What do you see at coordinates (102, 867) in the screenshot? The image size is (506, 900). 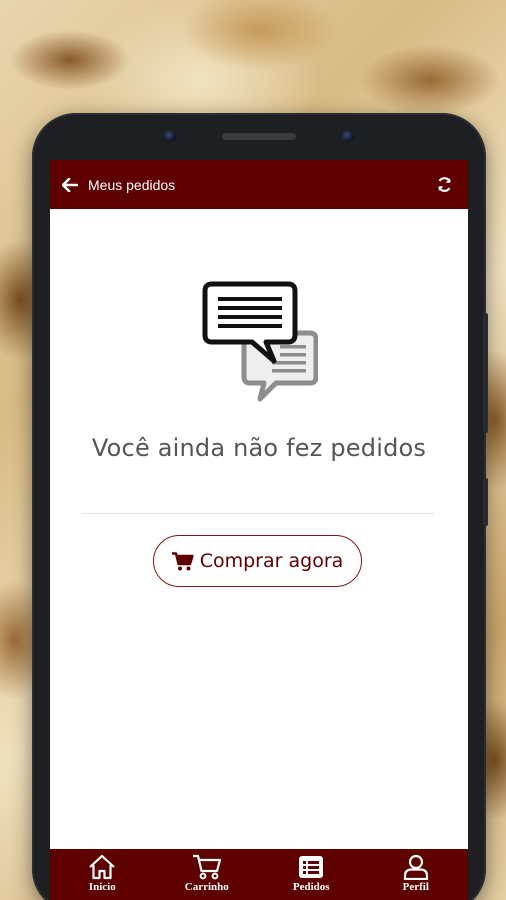 I see `home-icon` at bounding box center [102, 867].